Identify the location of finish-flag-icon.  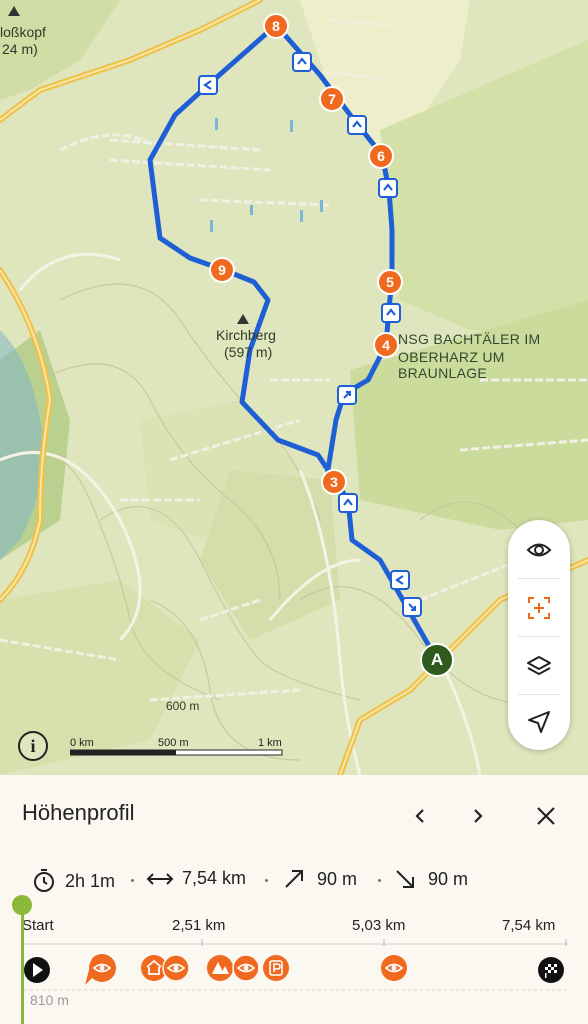
(551, 970).